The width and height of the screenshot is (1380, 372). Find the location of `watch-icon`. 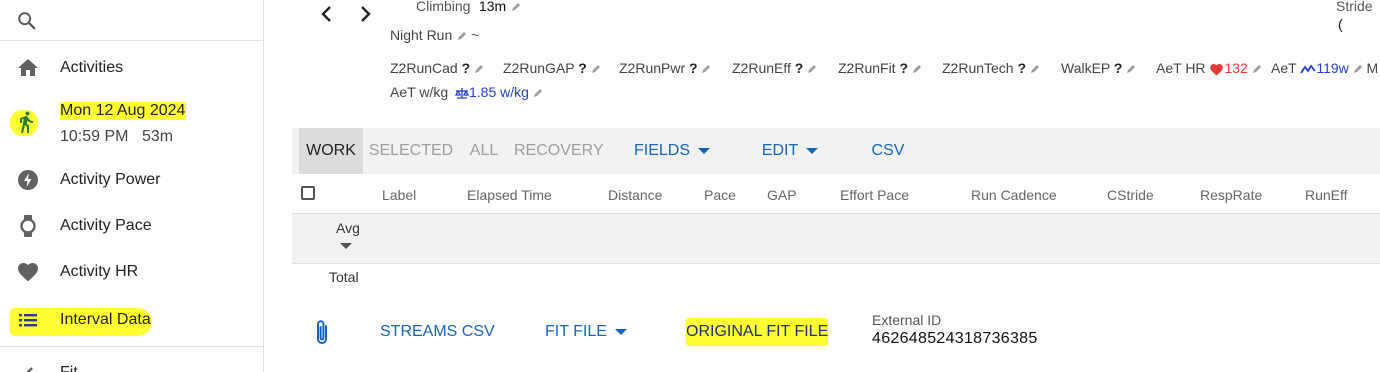

watch-icon is located at coordinates (28, 226).